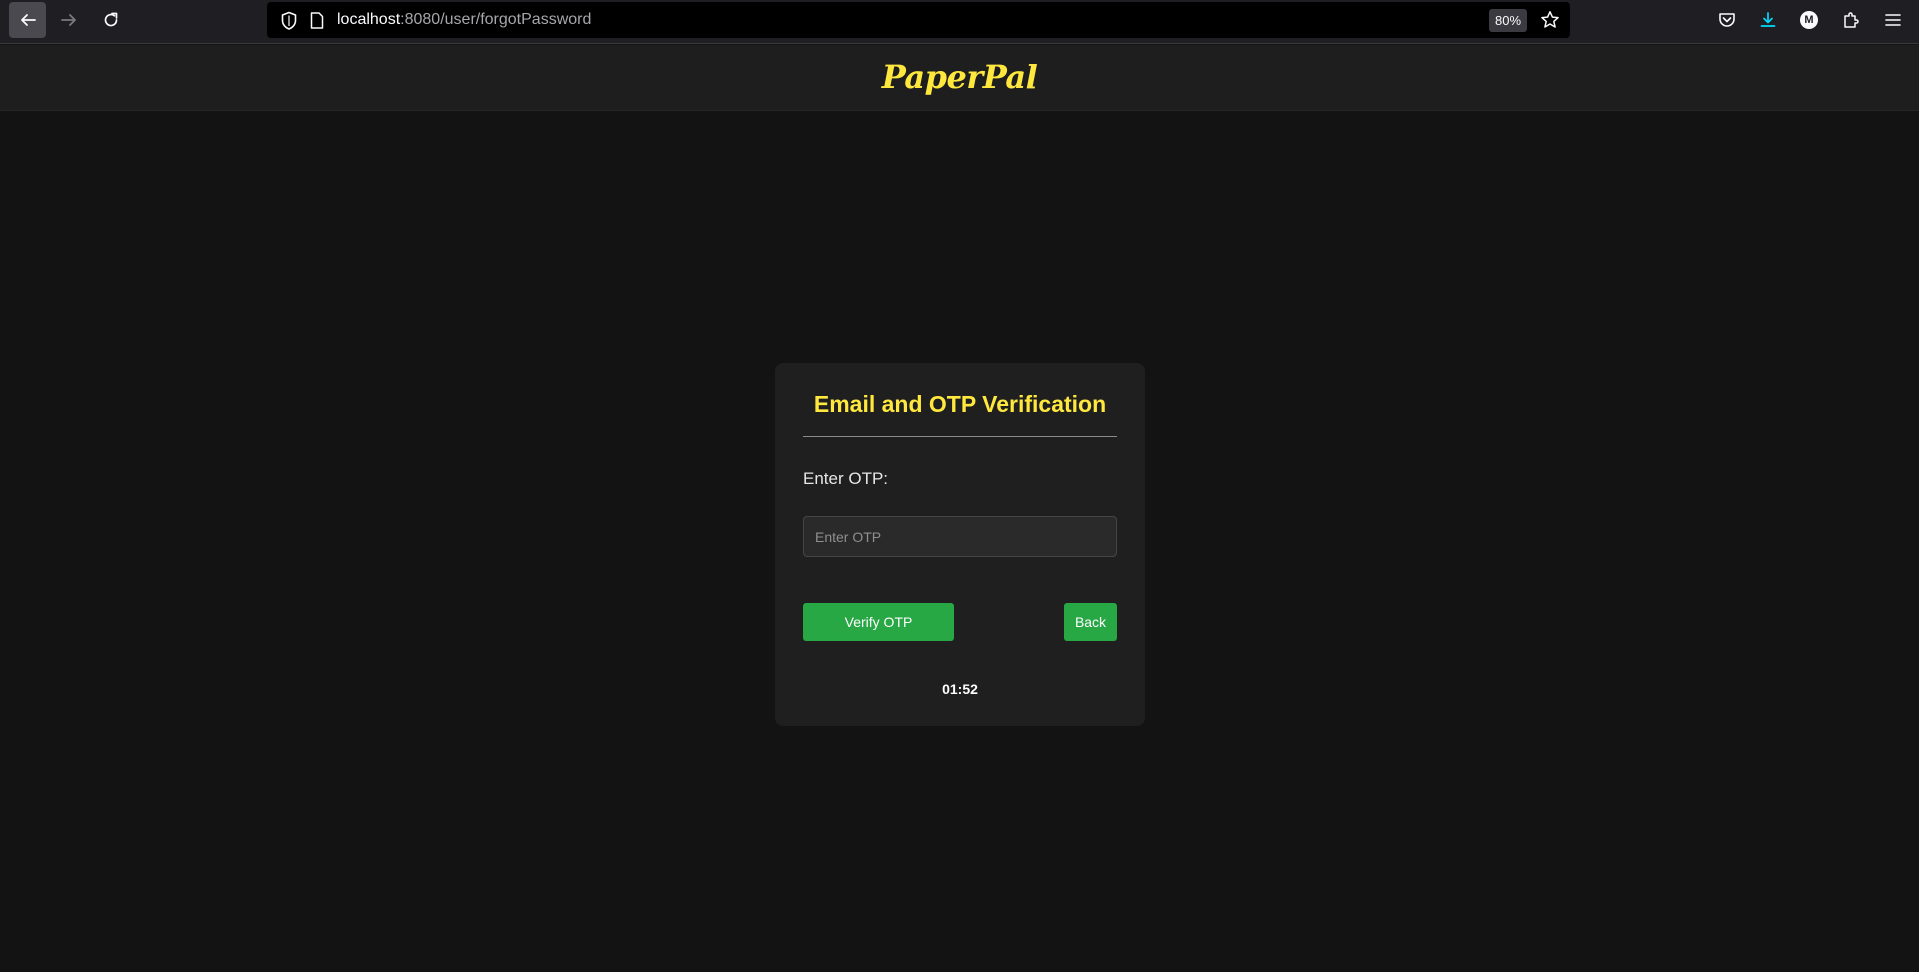  I want to click on back-button, so click(27, 20).